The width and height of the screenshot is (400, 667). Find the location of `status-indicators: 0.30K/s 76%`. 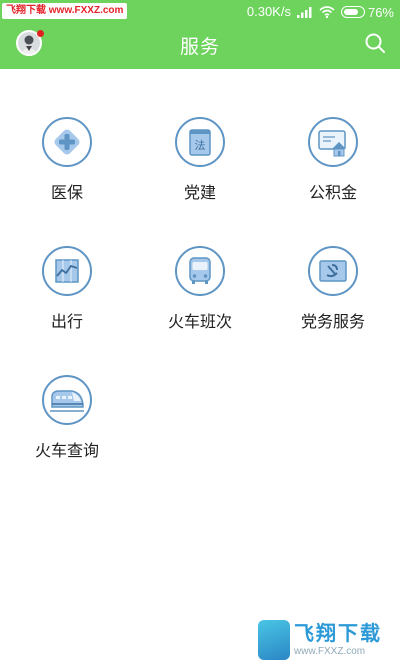

status-indicators: 0.30K/s 76% is located at coordinates (320, 12).